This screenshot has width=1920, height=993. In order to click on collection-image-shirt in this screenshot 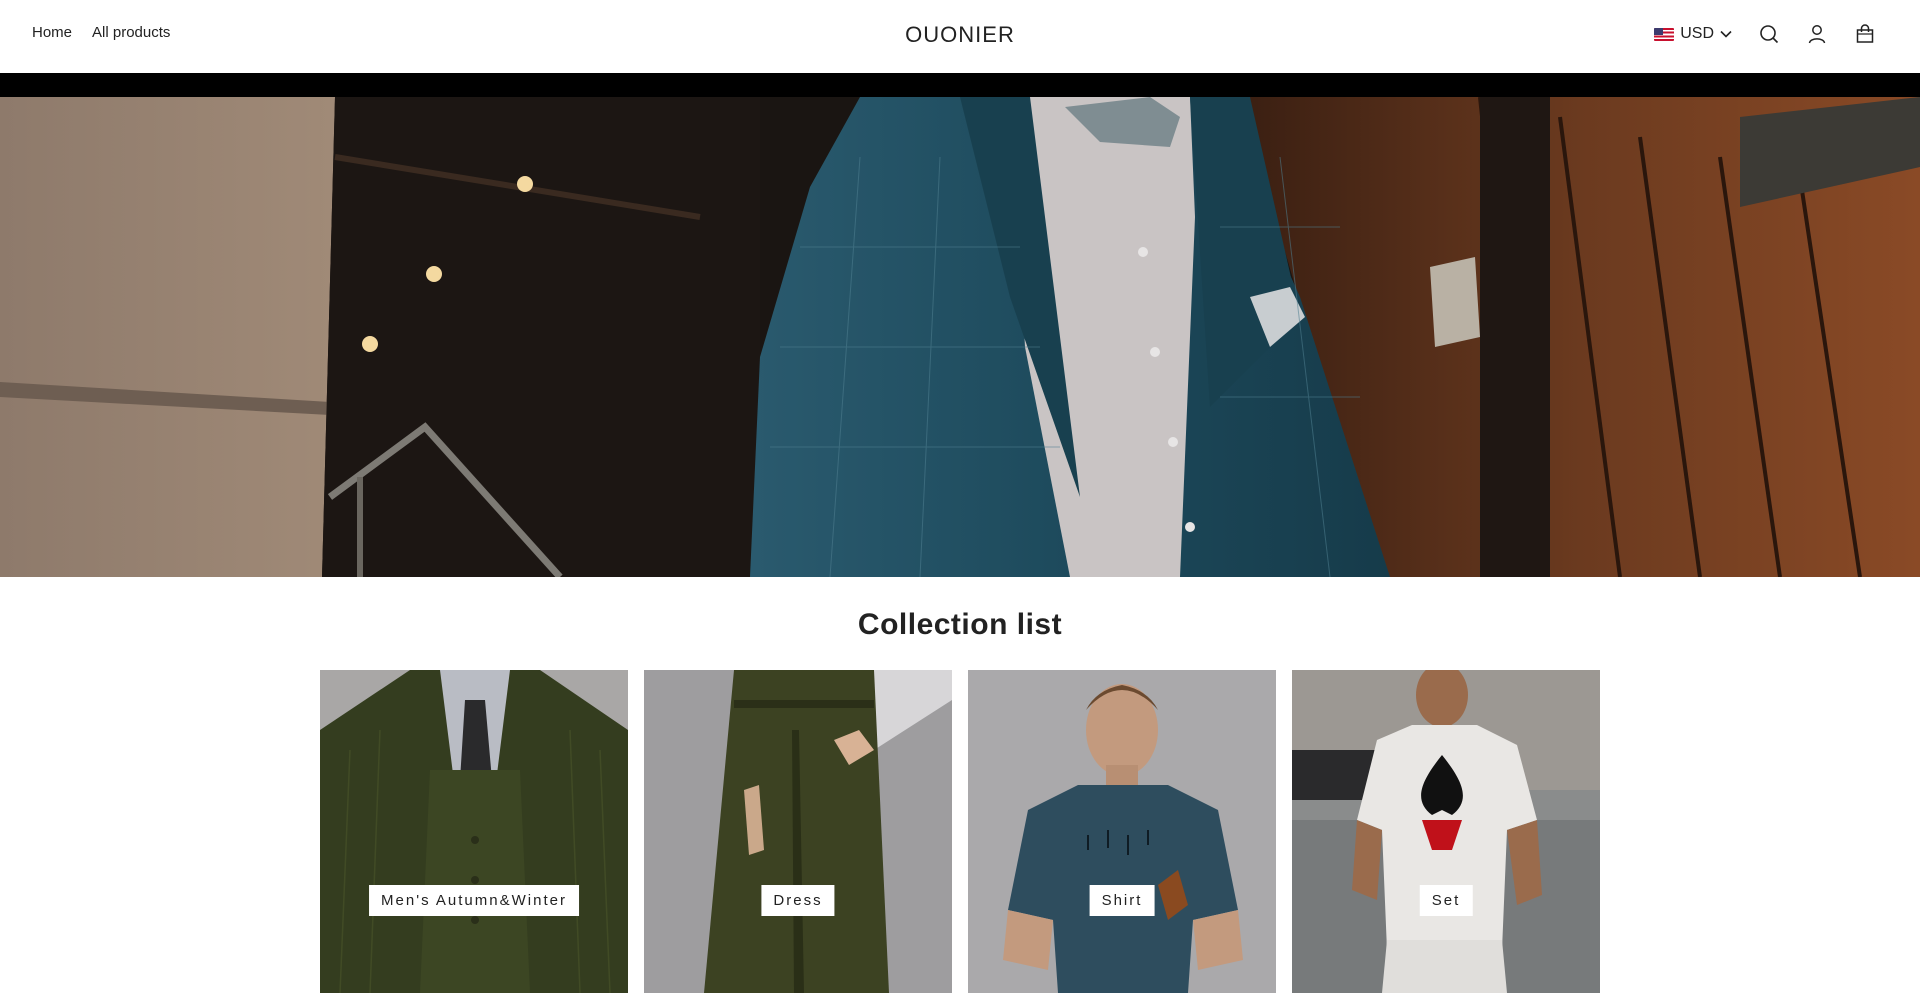, I will do `click(1122, 831)`.